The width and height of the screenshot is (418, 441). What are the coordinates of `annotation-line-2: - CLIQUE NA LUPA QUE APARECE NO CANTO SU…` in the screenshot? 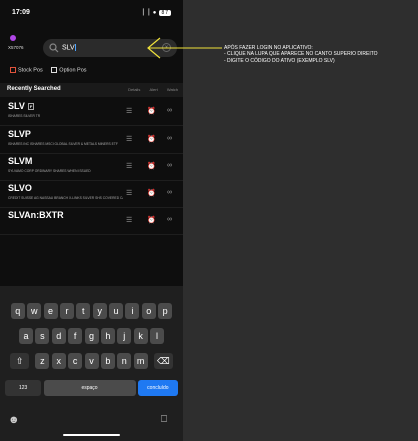 It's located at (301, 54).